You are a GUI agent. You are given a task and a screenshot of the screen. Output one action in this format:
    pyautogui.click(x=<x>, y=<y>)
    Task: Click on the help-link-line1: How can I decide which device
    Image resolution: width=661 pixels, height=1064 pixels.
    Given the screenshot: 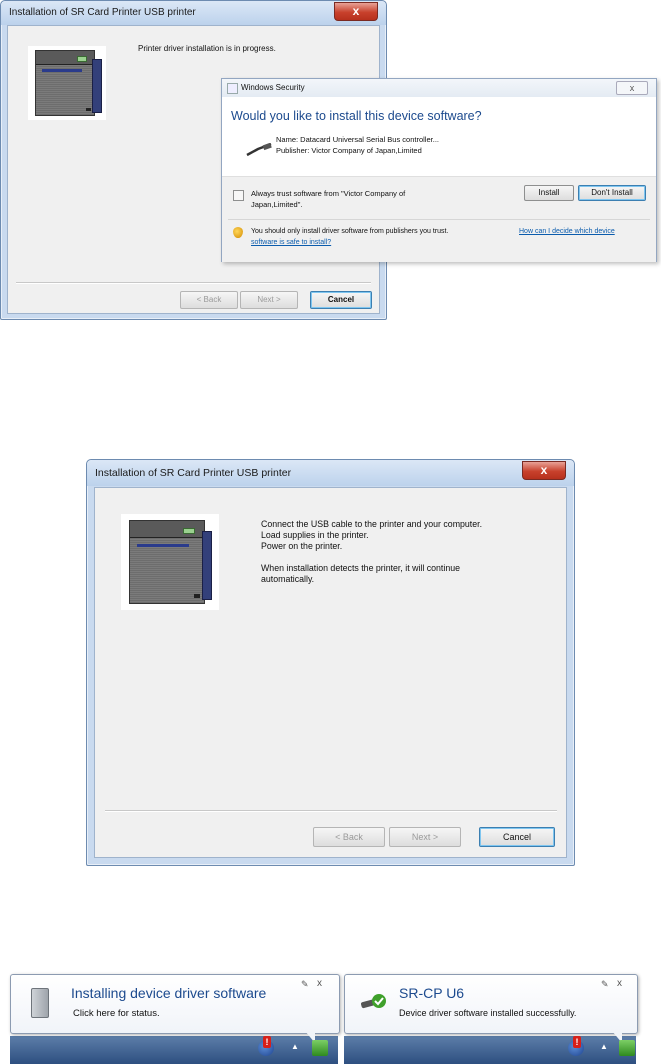 What is the action you would take?
    pyautogui.click(x=567, y=231)
    